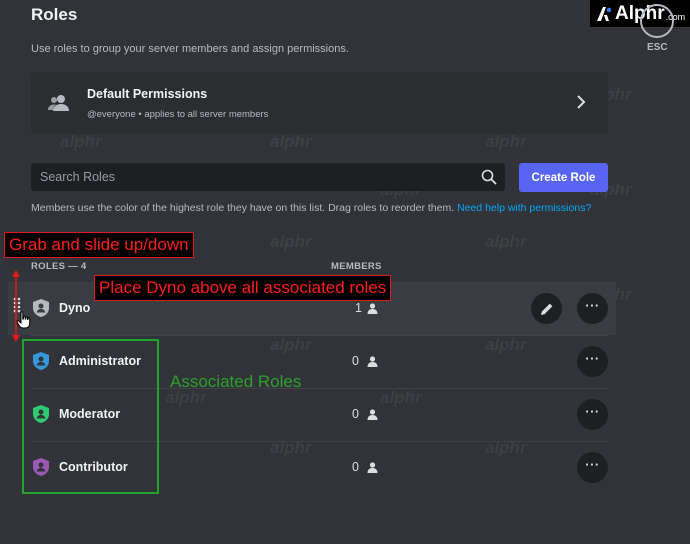  Describe the element at coordinates (358, 308) in the screenshot. I see `member-count: 1` at that location.